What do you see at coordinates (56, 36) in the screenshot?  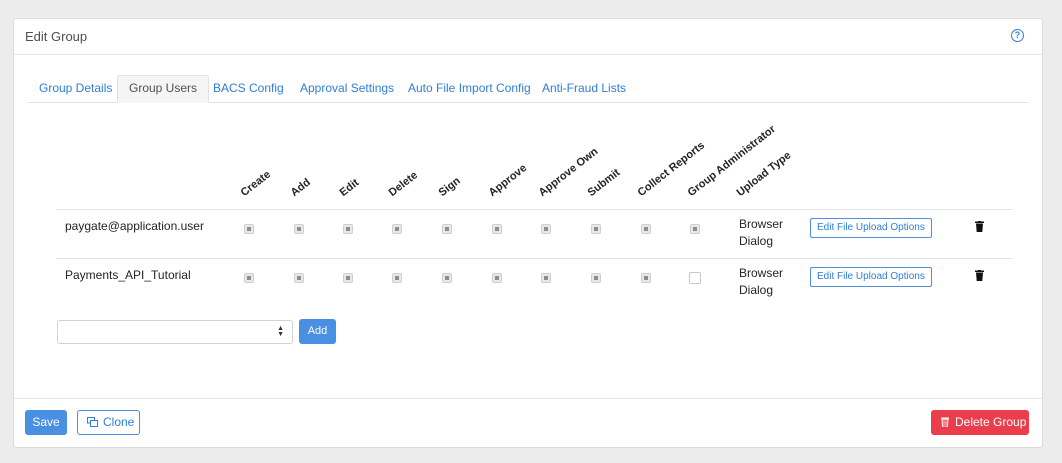 I see `page-title: Edit Group` at bounding box center [56, 36].